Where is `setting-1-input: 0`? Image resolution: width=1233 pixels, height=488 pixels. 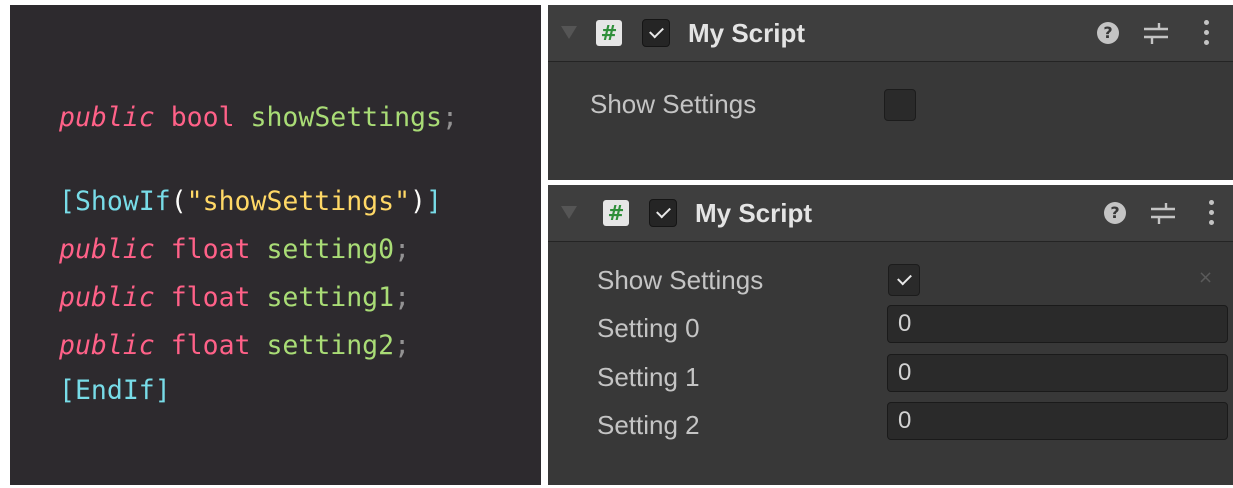 setting-1-input: 0 is located at coordinates (1057, 373).